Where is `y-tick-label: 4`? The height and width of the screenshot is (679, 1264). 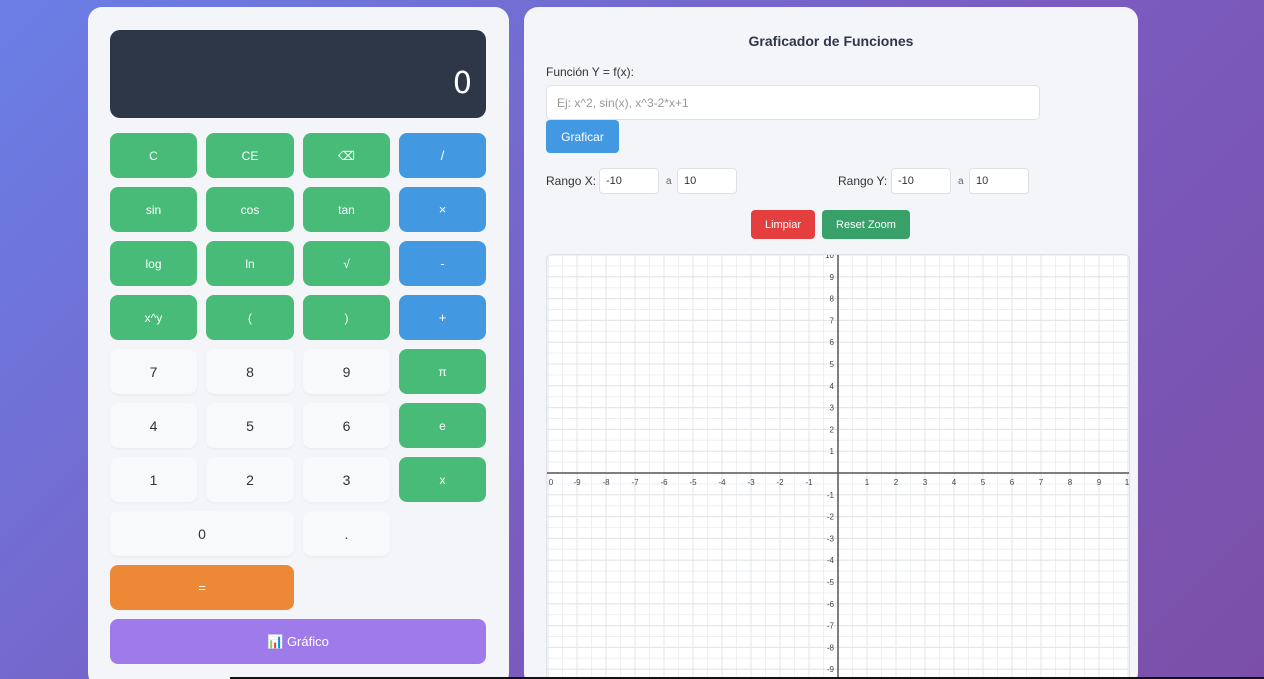
y-tick-label: 4 is located at coordinates (832, 386).